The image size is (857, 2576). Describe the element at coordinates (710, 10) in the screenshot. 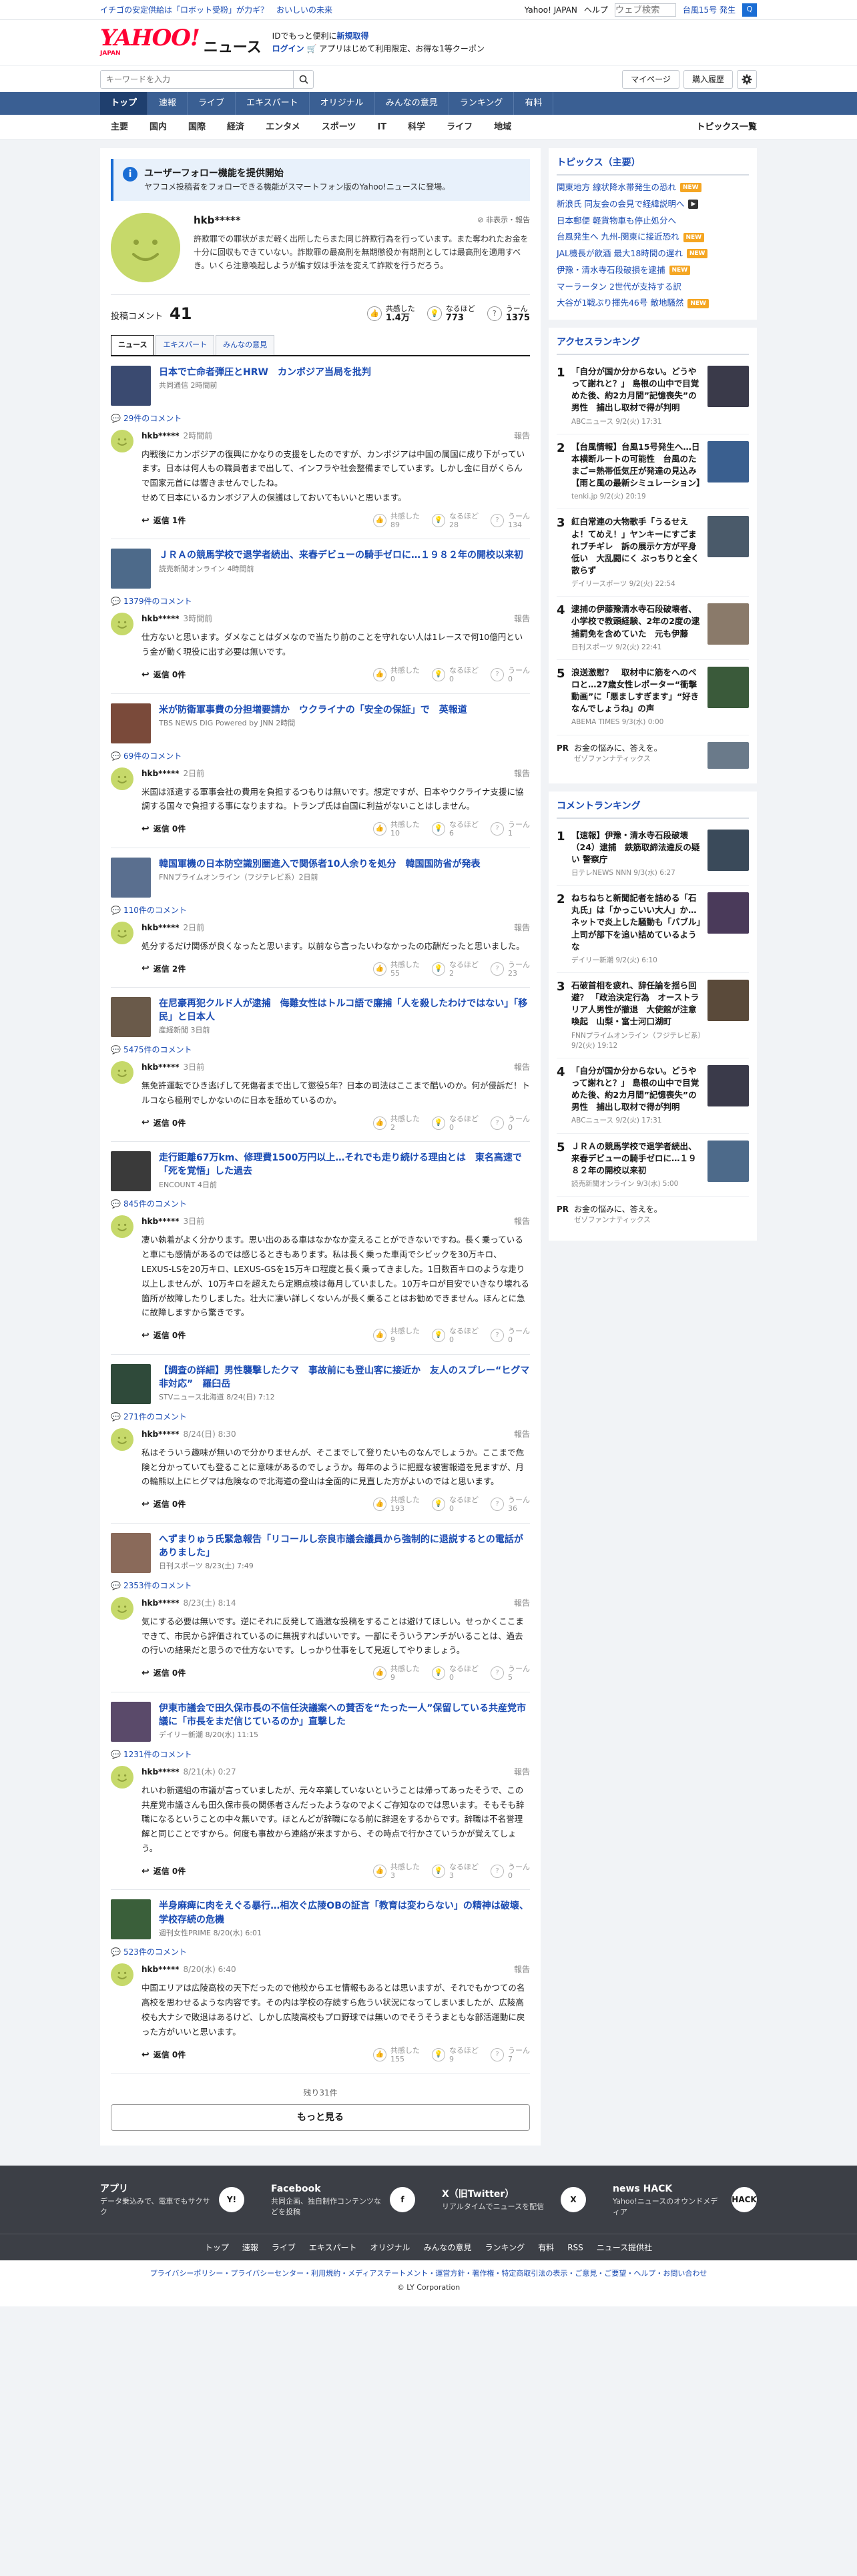

I see `typhoon-link: 台風15号 発生` at that location.